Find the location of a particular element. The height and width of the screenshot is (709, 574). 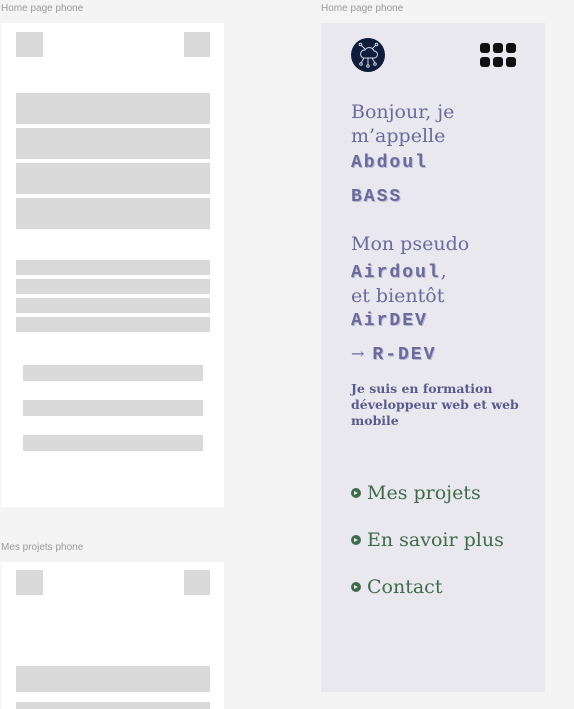

rdev-line: → R-DEV is located at coordinates (393, 354).